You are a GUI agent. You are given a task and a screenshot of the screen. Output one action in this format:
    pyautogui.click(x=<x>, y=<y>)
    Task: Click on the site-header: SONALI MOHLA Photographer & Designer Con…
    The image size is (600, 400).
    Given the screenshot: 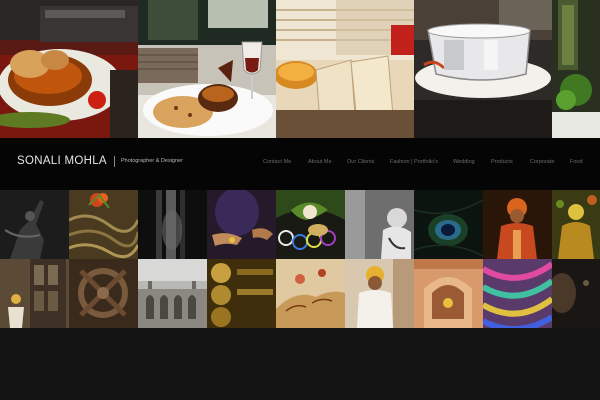 What is the action you would take?
    pyautogui.click(x=300, y=164)
    